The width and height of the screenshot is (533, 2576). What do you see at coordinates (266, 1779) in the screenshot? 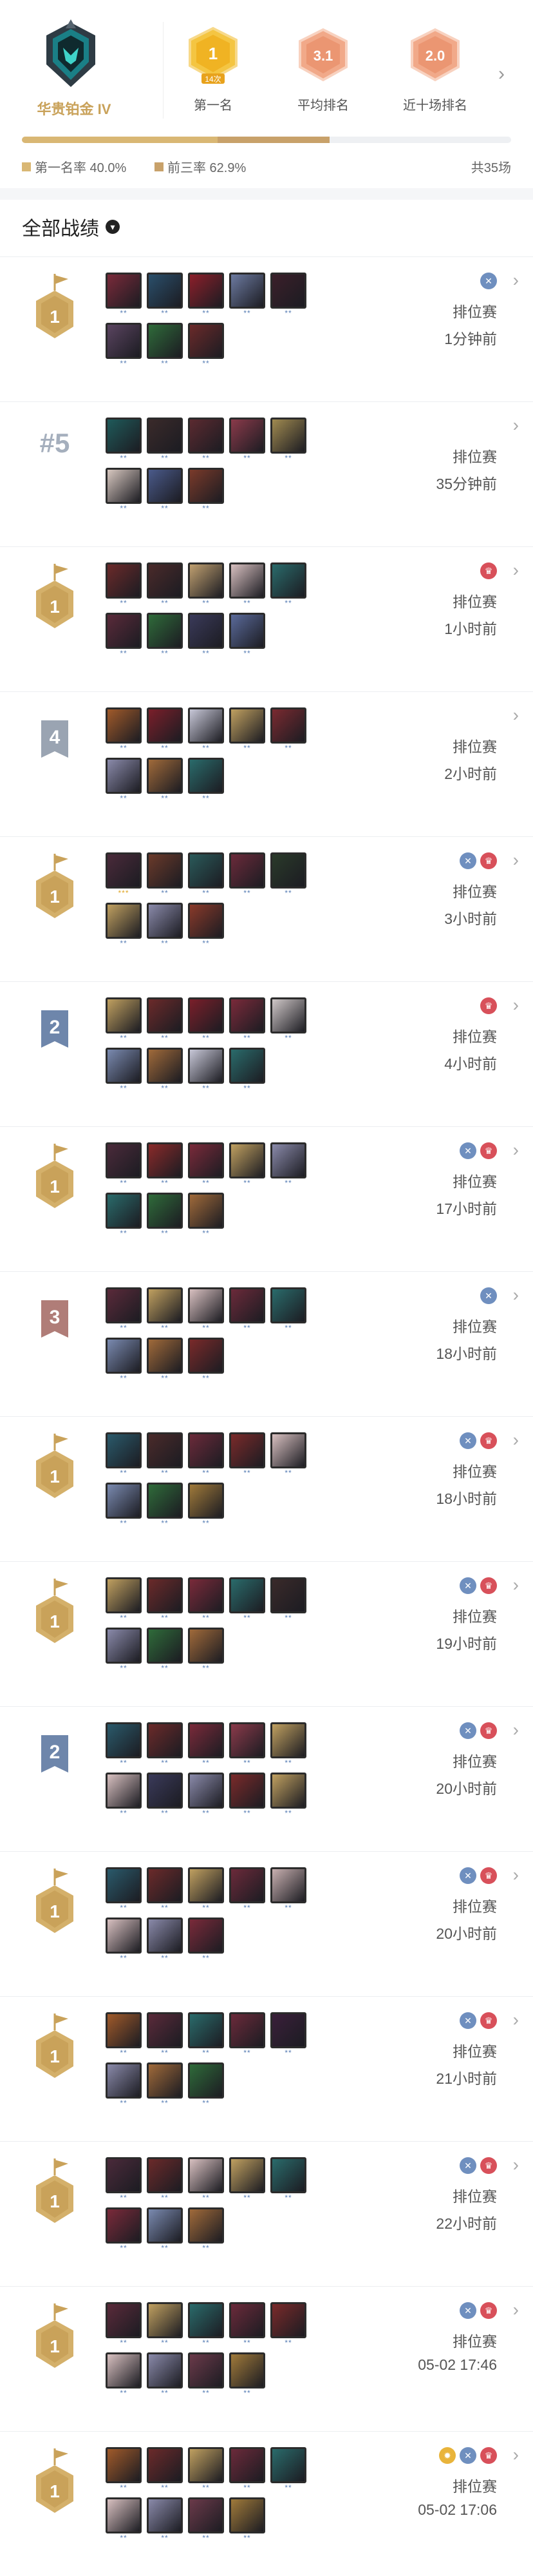
I see `match-row: 2 ** ** ** ** ** ** ** ** ** ** ✕ ♛ › 排位赛 20小时前` at bounding box center [266, 1779].